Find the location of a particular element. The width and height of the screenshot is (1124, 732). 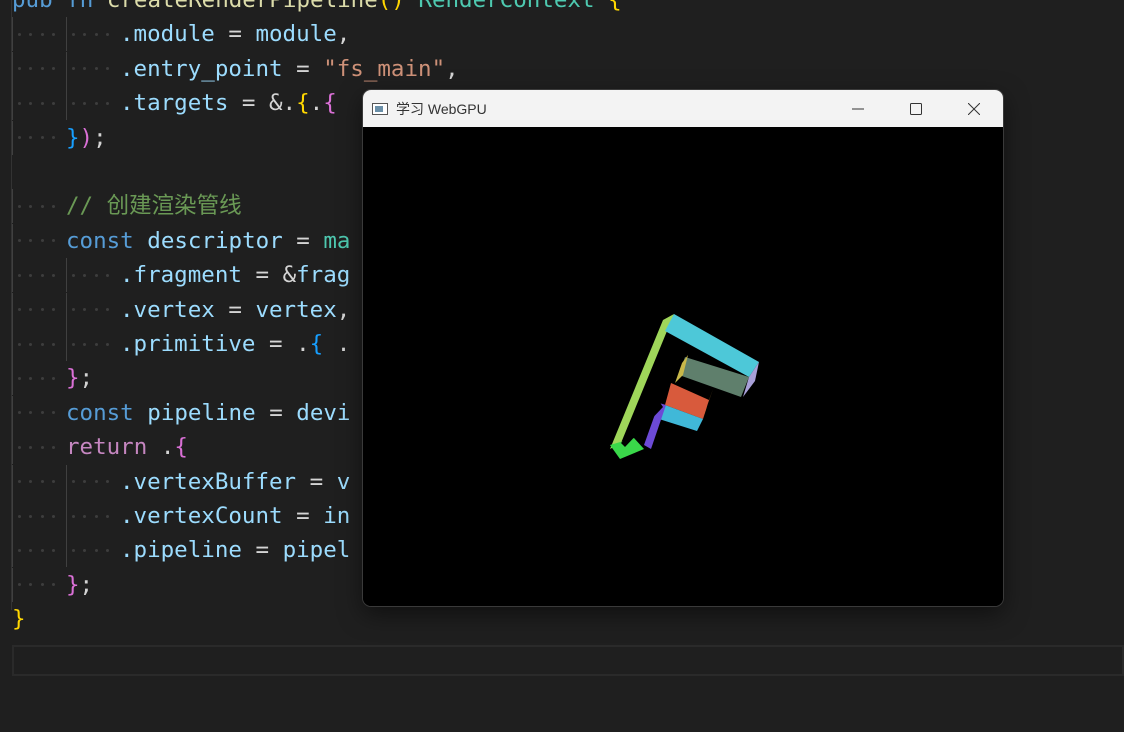

code-token: createRenderPipeline is located at coordinates (242, 6).